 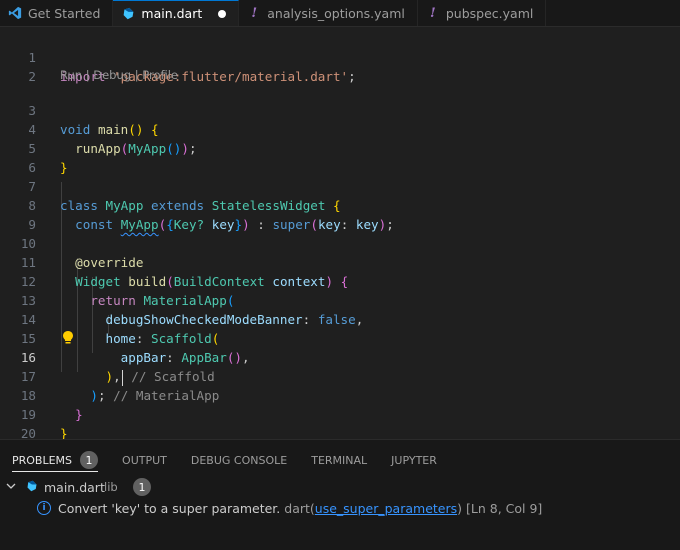 I want to click on code-line: 20, so click(x=340, y=423).